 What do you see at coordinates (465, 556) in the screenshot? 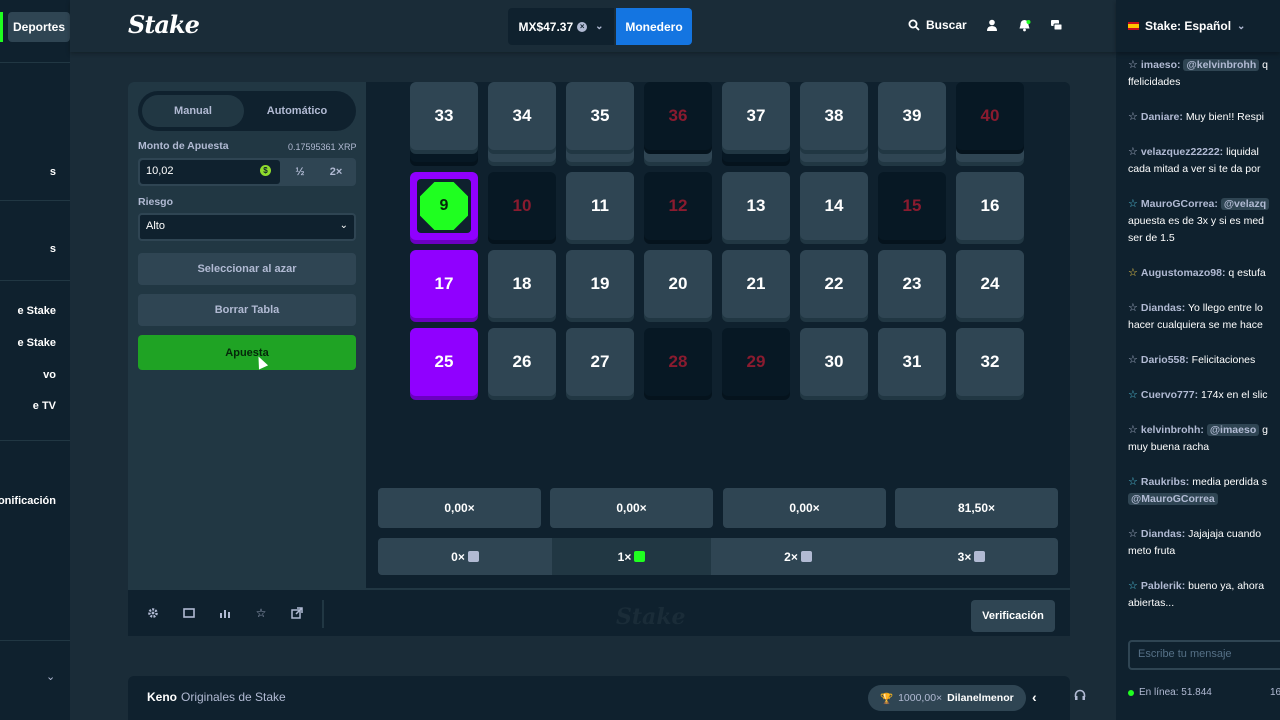
I see `hit-count-cell: 0×` at bounding box center [465, 556].